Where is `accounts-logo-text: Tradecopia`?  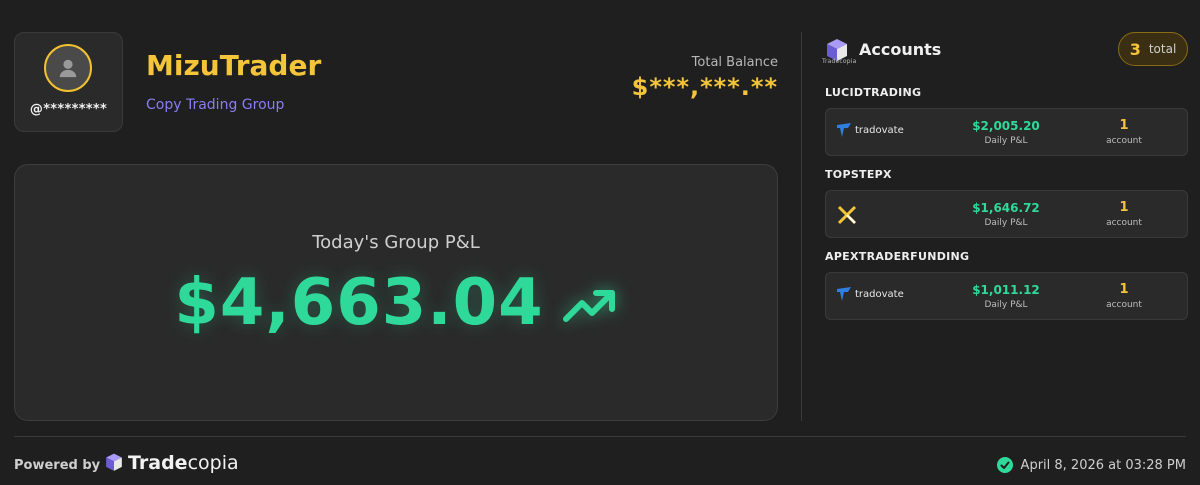 accounts-logo-text: Tradecopia is located at coordinates (839, 61).